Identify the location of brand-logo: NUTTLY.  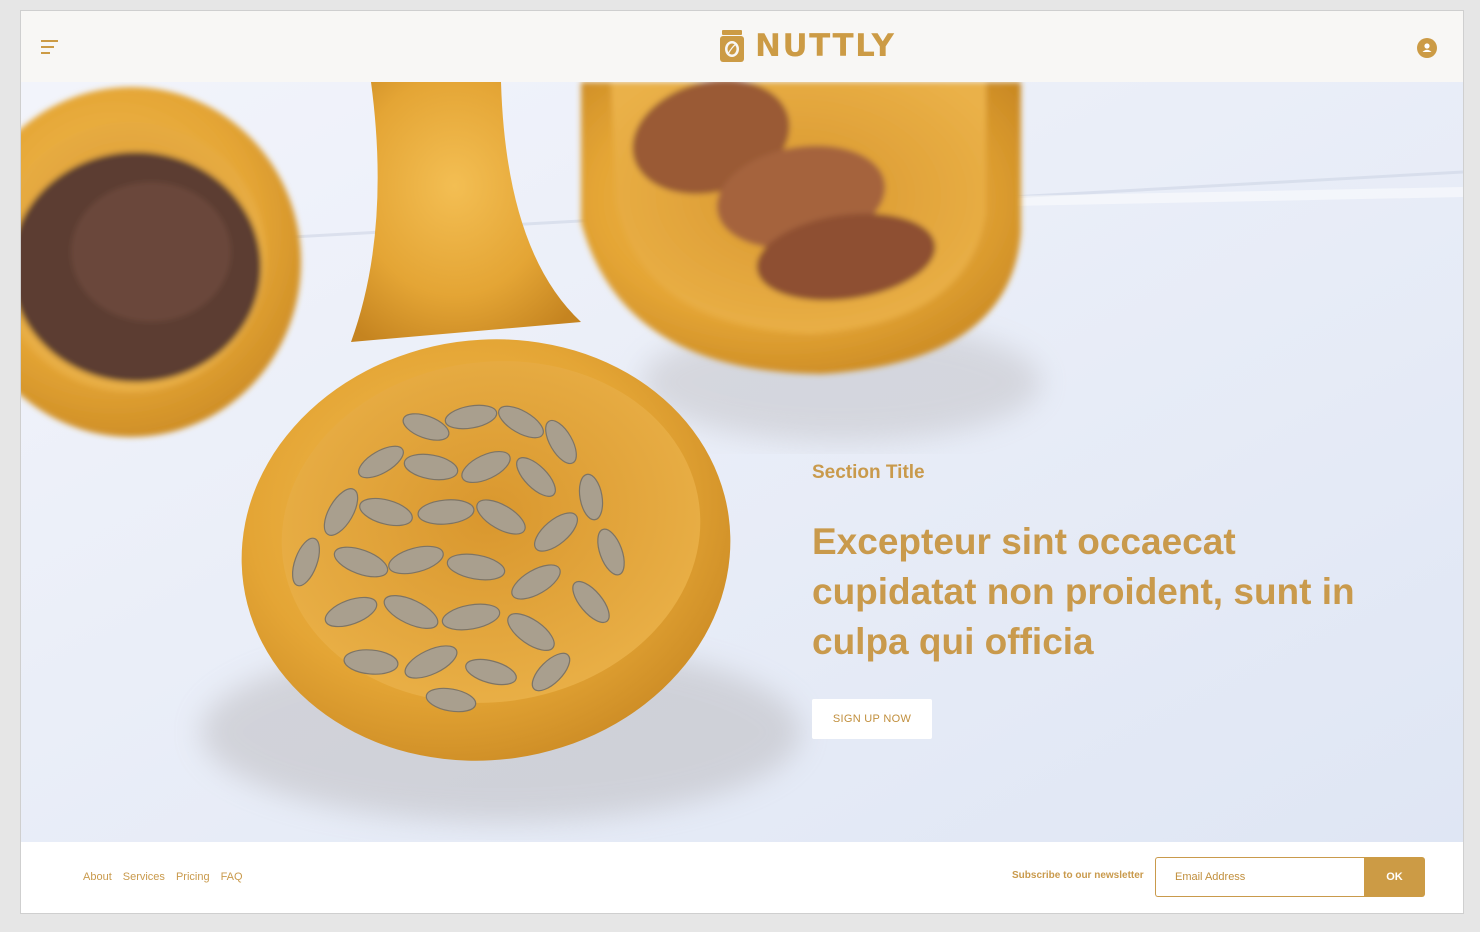
(807, 46).